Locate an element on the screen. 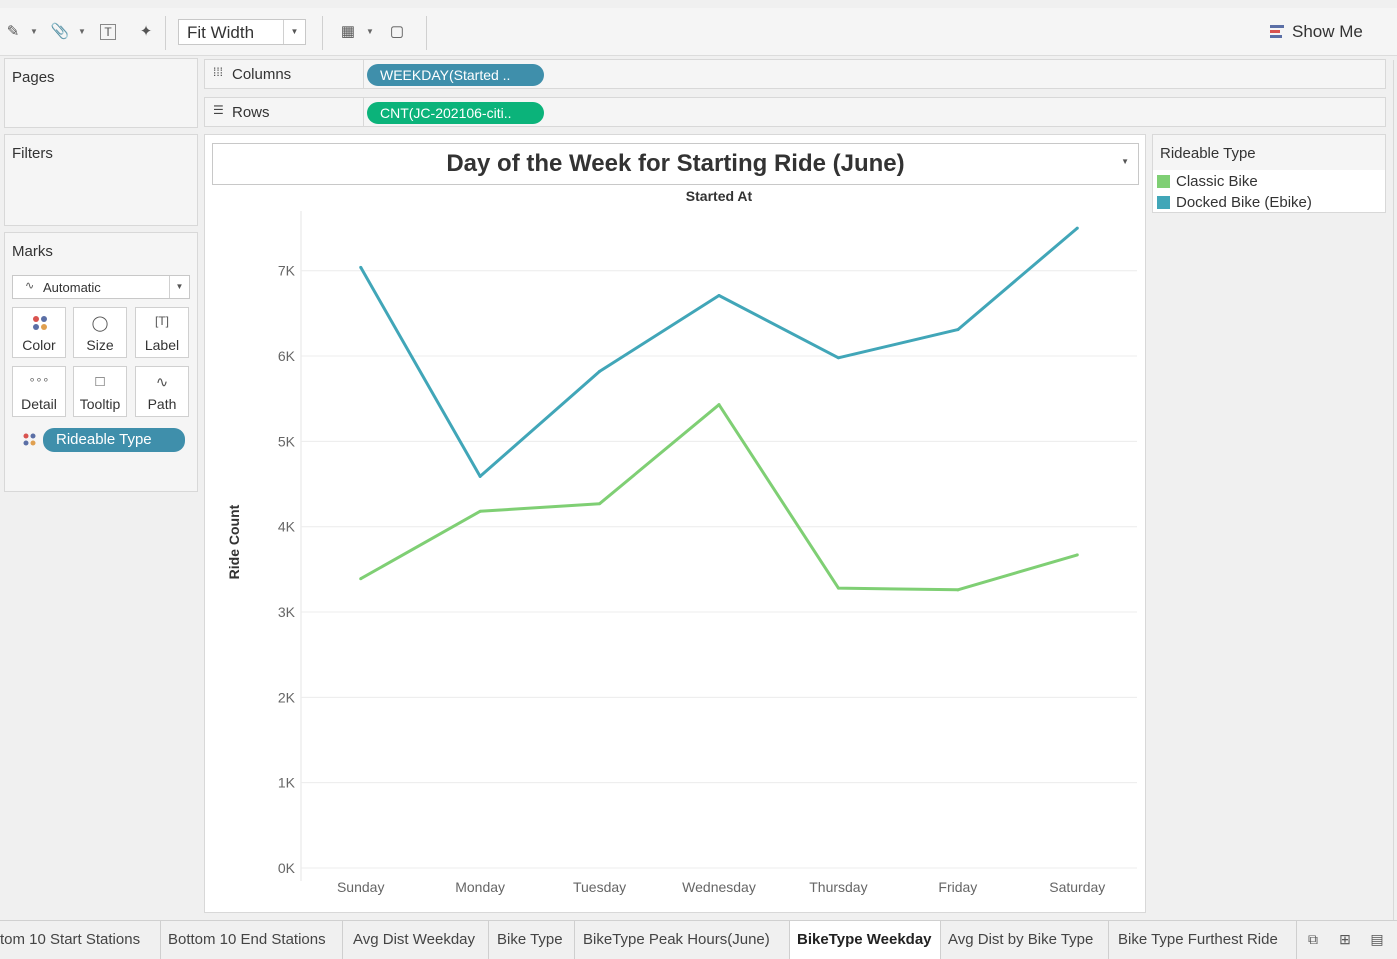  tab-bike-type: Bike Type is located at coordinates (532, 940).